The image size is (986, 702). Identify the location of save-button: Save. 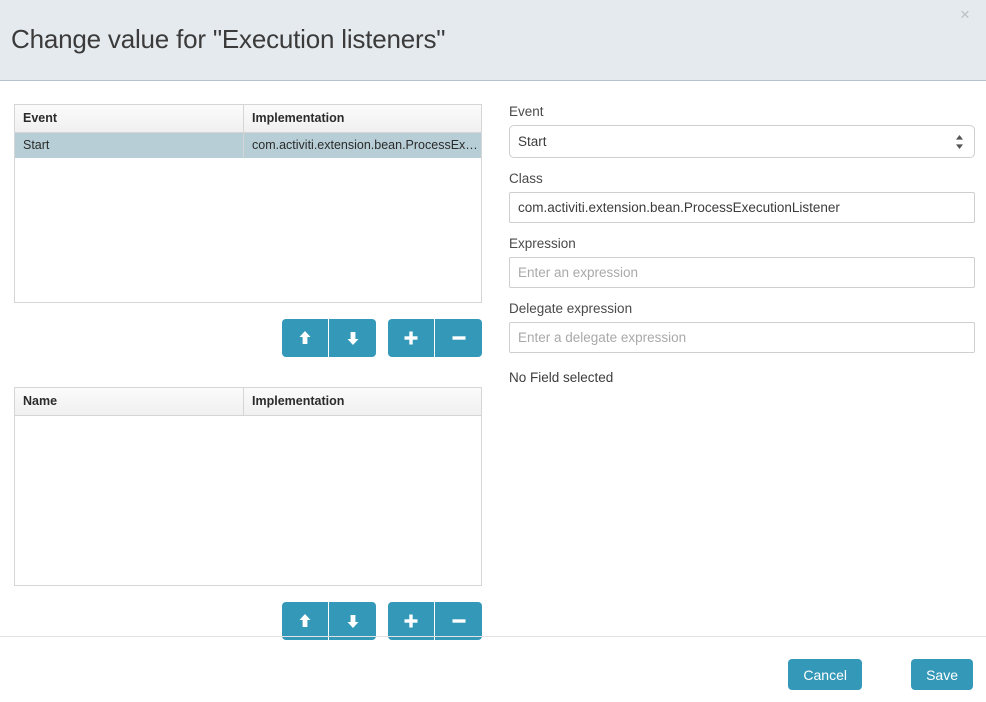
(942, 674).